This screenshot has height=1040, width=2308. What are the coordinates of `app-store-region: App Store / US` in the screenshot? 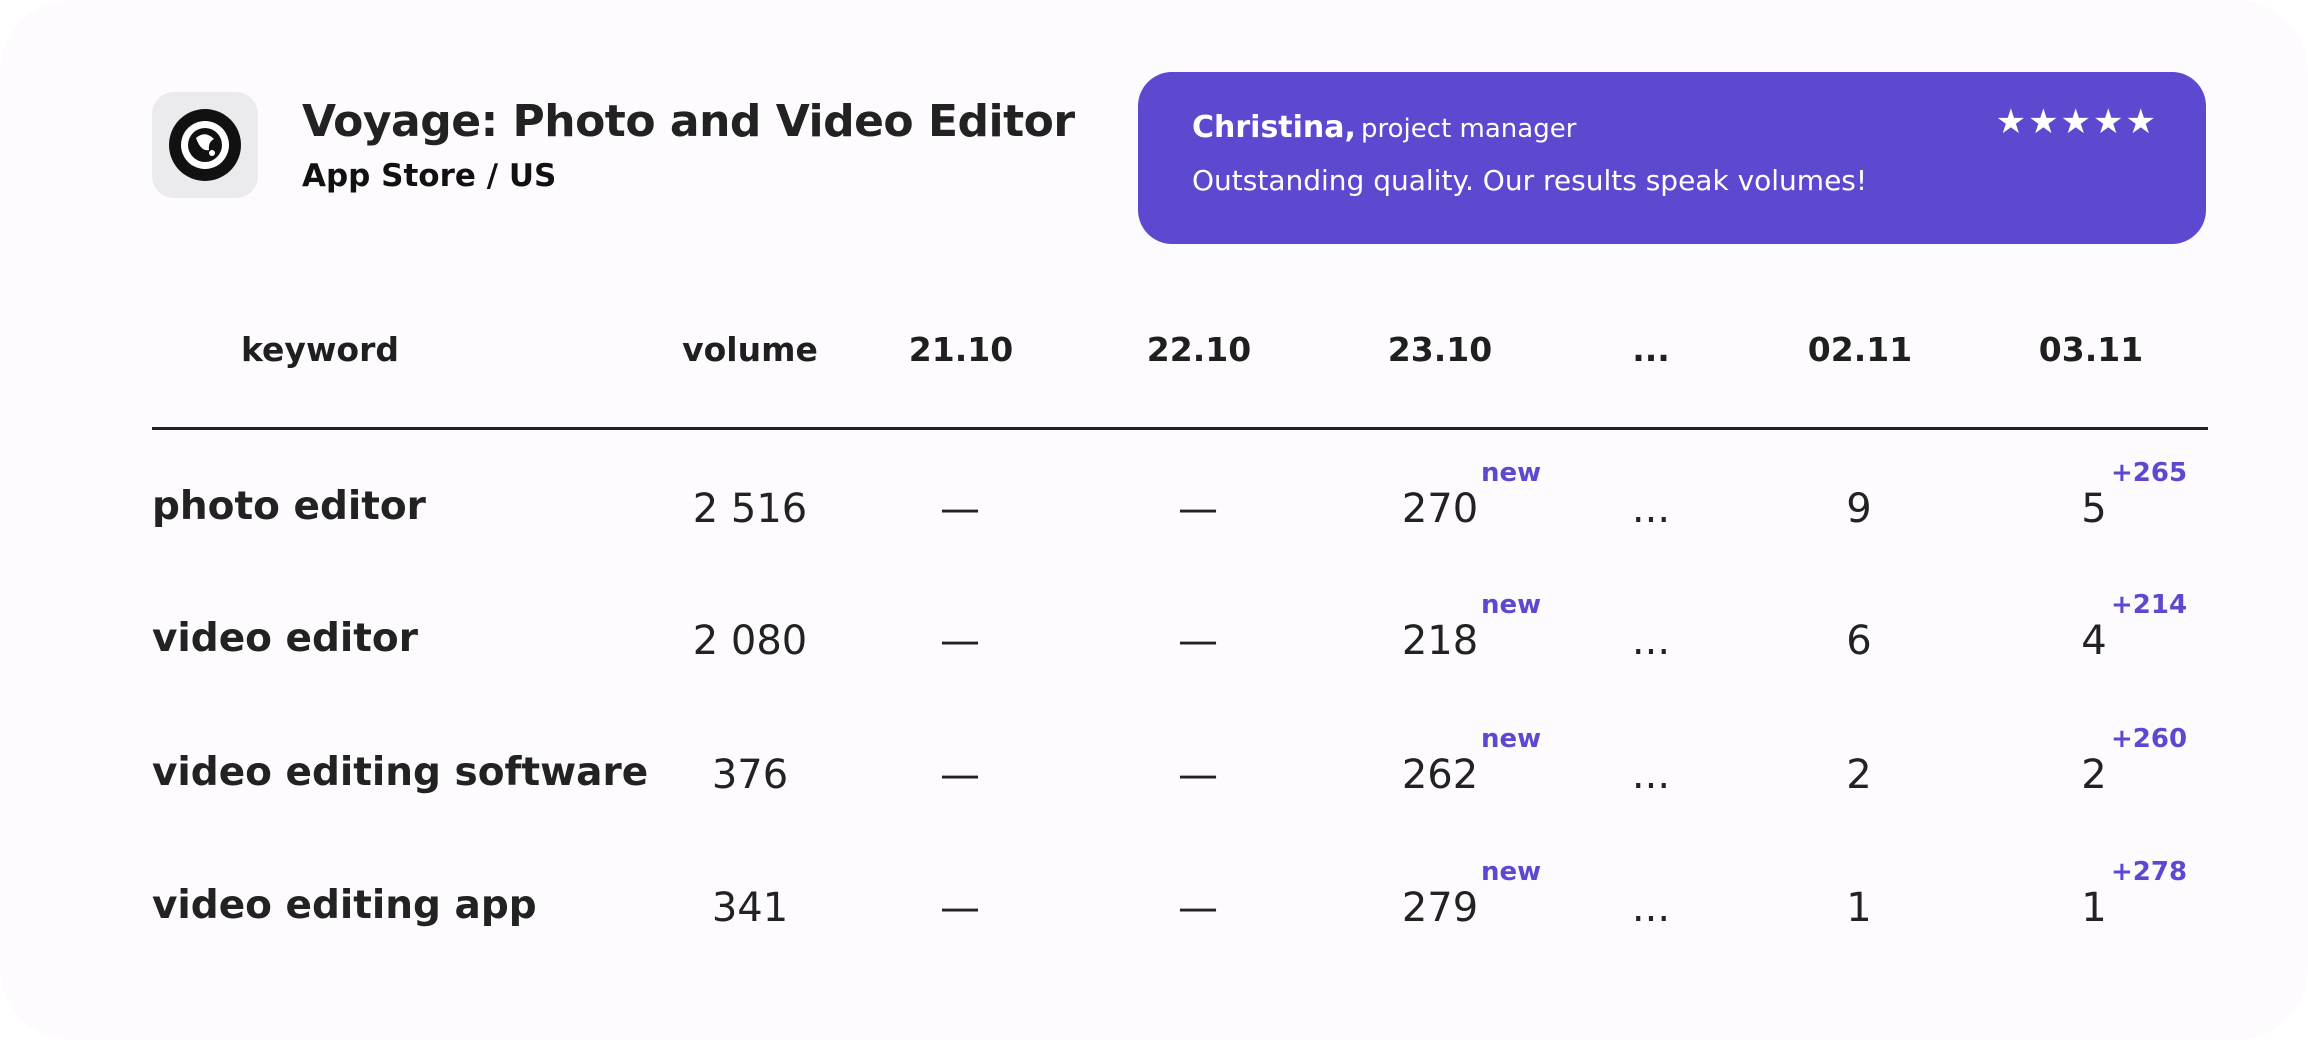 It's located at (429, 176).